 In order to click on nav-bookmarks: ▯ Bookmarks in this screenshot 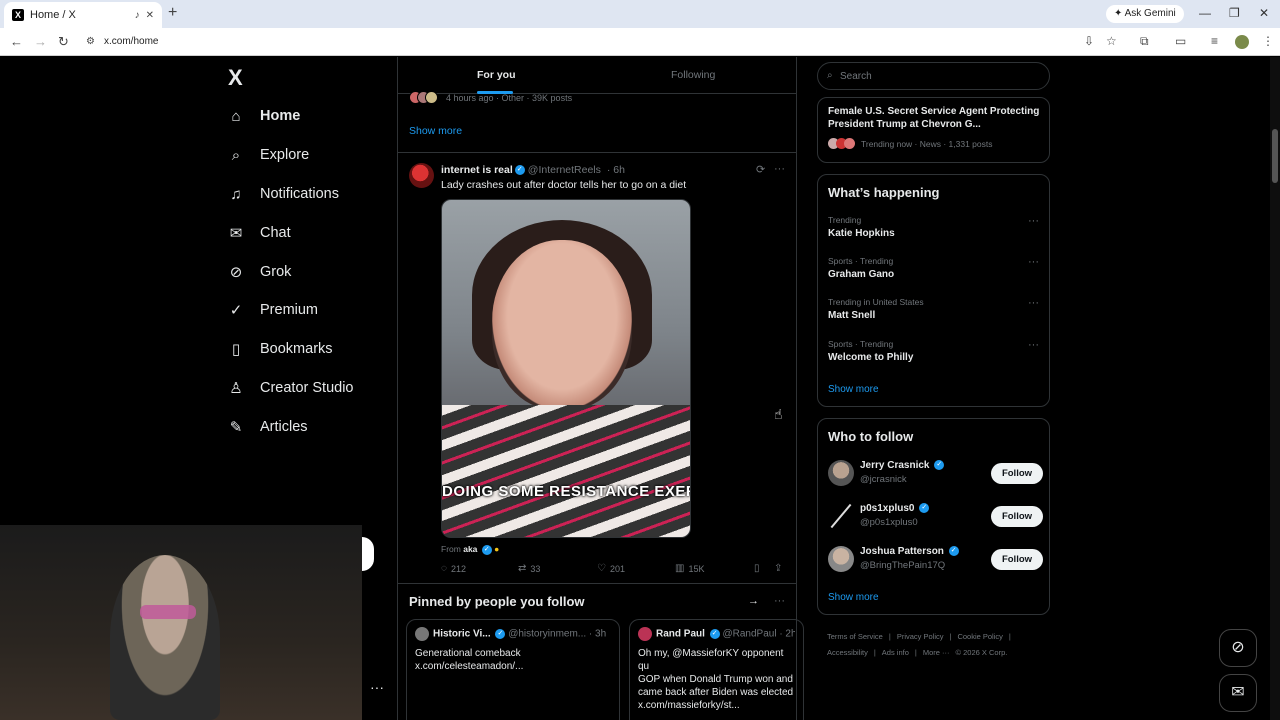, I will do `click(277, 349)`.